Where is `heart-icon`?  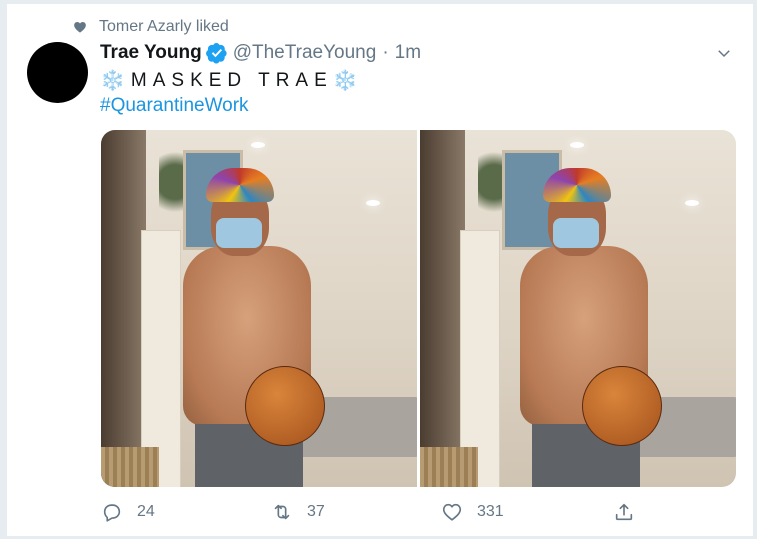
heart-icon is located at coordinates (452, 512).